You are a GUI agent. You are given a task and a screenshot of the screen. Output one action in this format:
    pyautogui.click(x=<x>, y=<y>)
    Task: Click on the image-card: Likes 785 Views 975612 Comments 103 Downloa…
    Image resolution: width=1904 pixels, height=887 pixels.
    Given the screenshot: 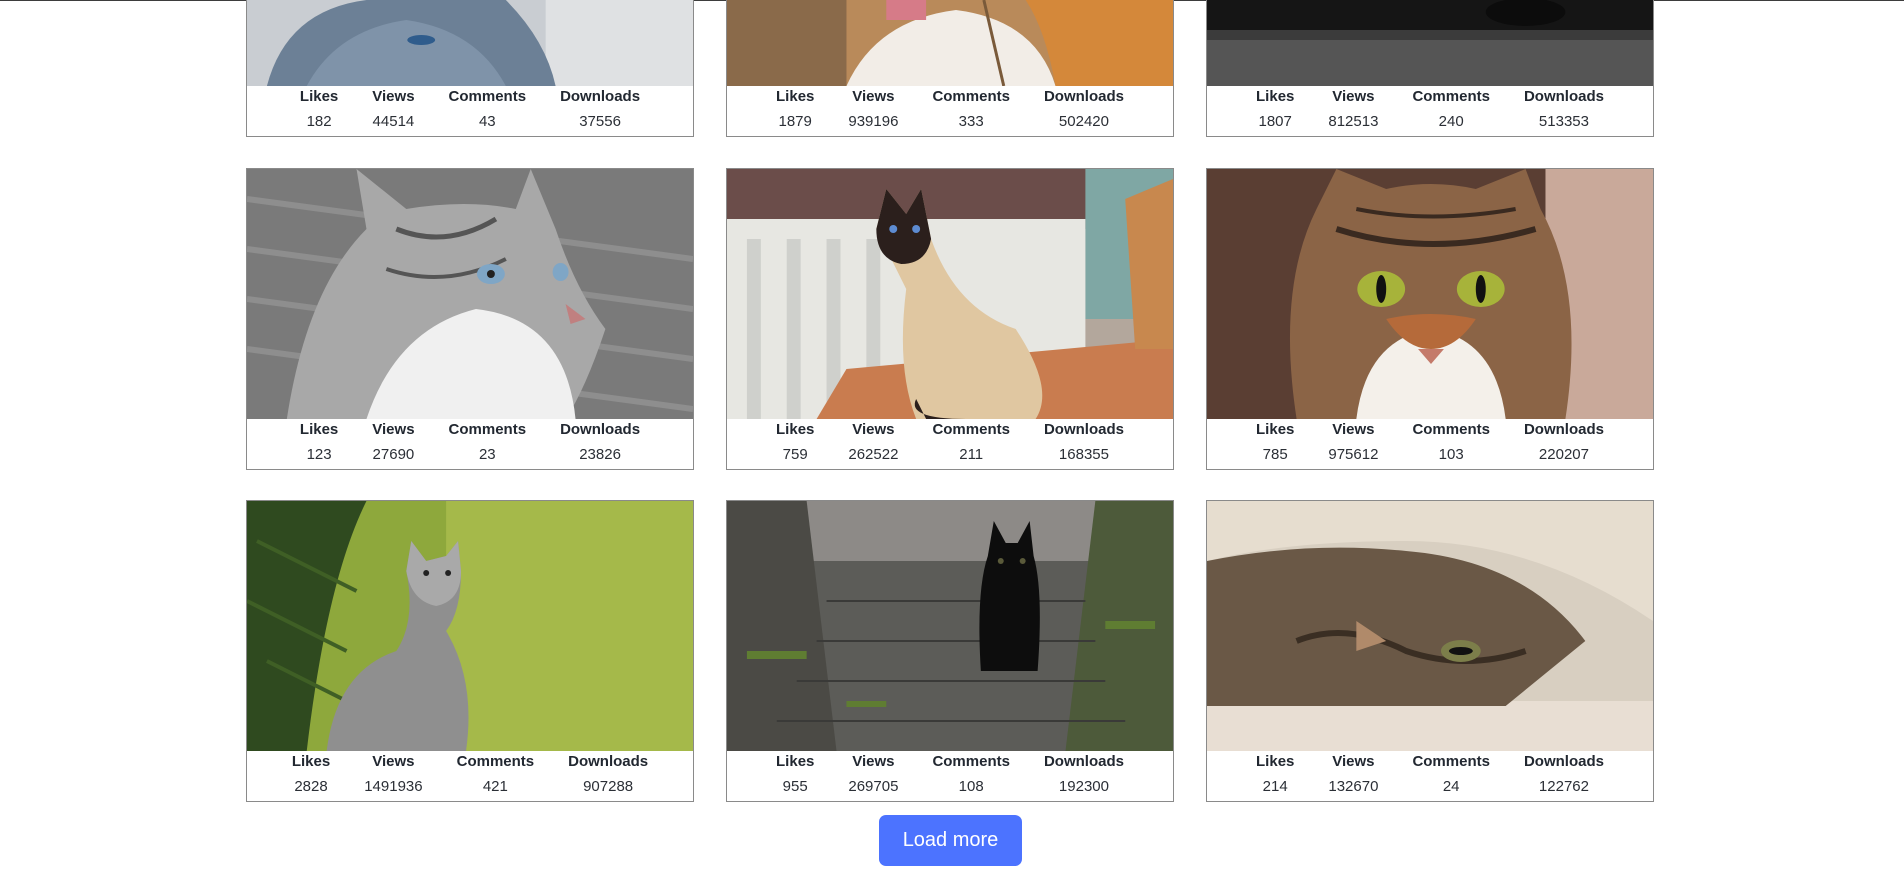 What is the action you would take?
    pyautogui.click(x=1430, y=319)
    